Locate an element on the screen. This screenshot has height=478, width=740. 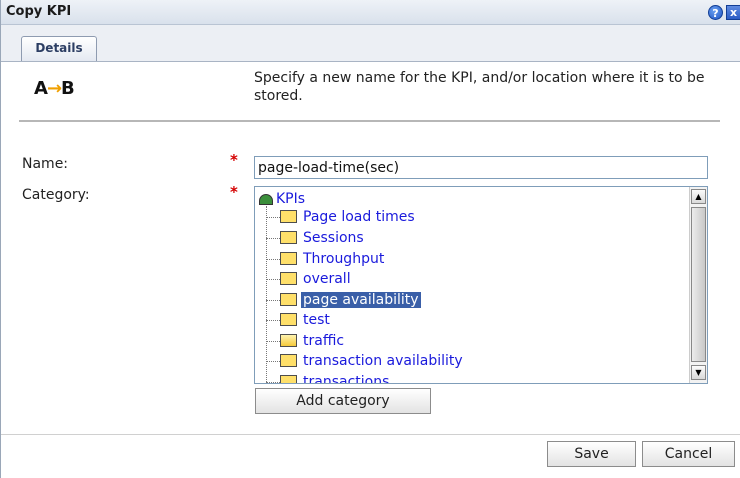
tree-item-sessions: Sessions is located at coordinates (316, 240).